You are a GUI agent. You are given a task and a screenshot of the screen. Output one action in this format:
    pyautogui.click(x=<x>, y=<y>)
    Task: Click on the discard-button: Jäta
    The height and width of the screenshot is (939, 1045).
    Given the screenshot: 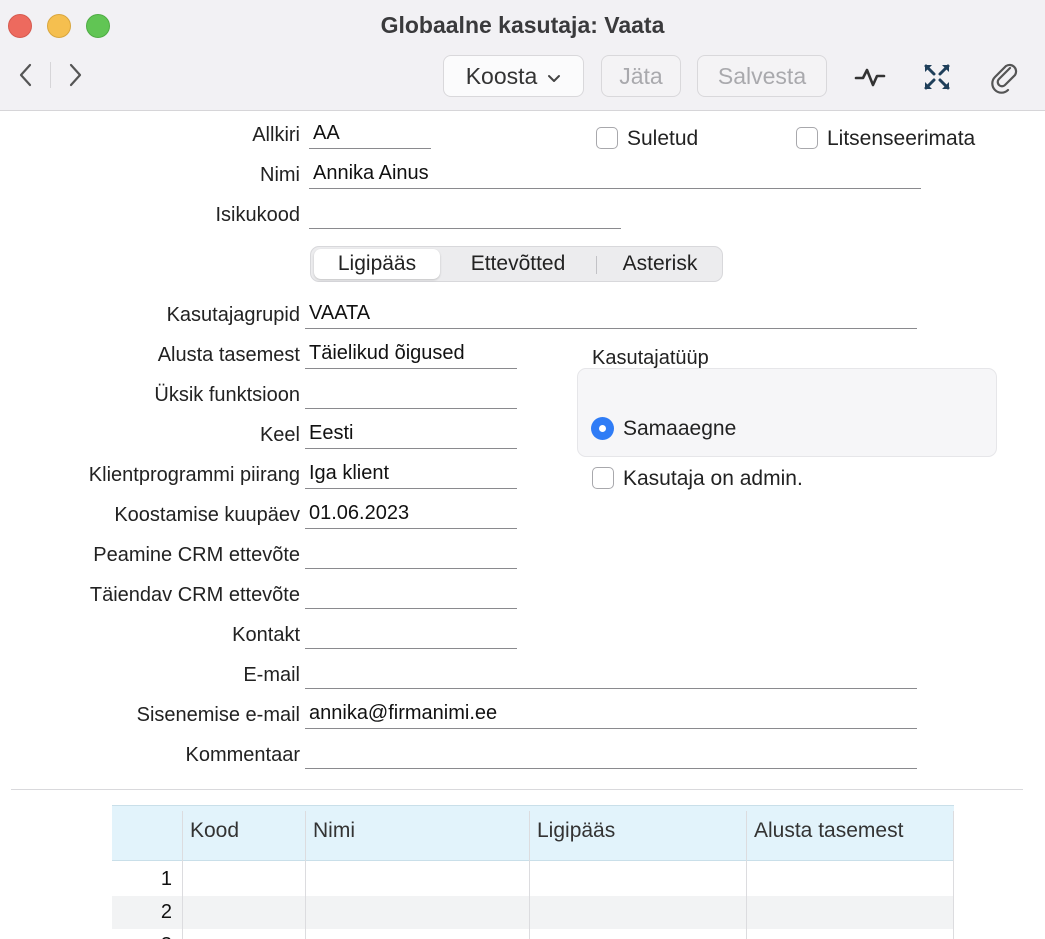 What is the action you would take?
    pyautogui.click(x=641, y=76)
    